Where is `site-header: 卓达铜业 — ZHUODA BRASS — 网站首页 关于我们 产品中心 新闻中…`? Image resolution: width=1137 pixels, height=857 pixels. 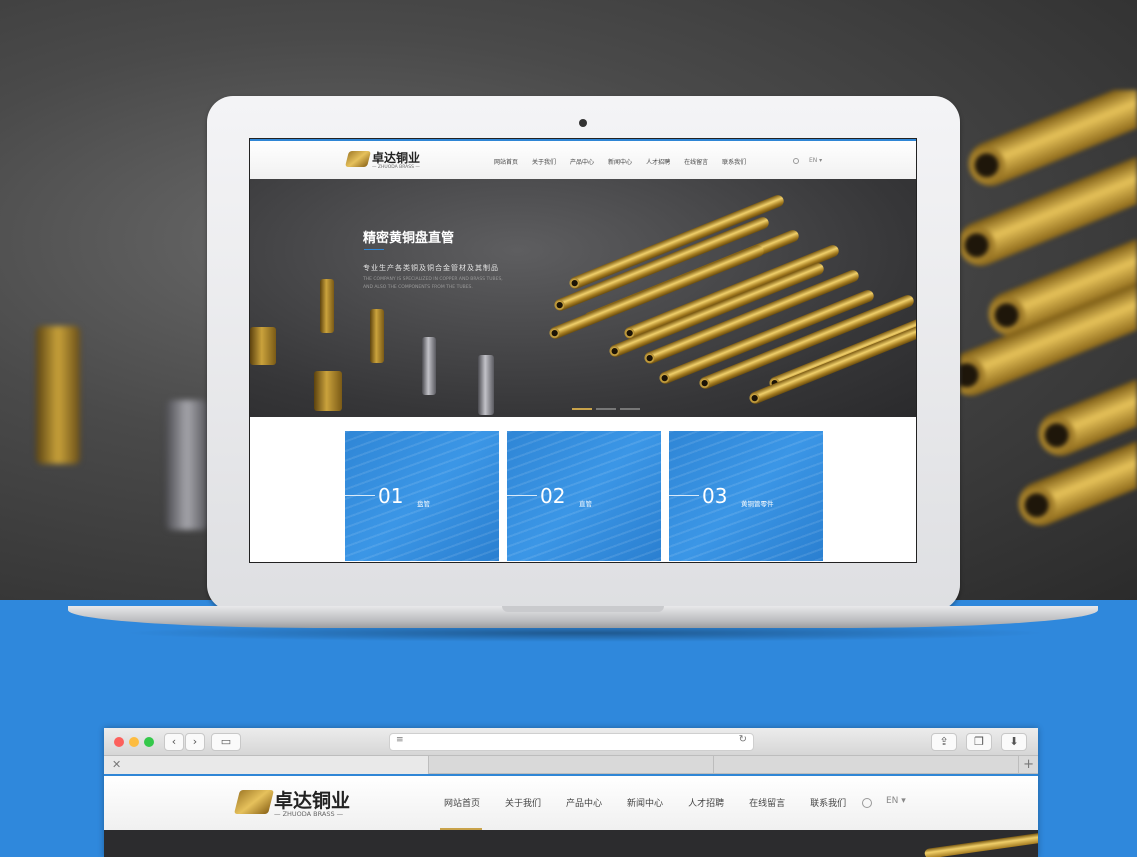 site-header: 卓达铜业 — ZHUODA BRASS — 网站首页 关于我们 产品中心 新闻中… is located at coordinates (583, 159).